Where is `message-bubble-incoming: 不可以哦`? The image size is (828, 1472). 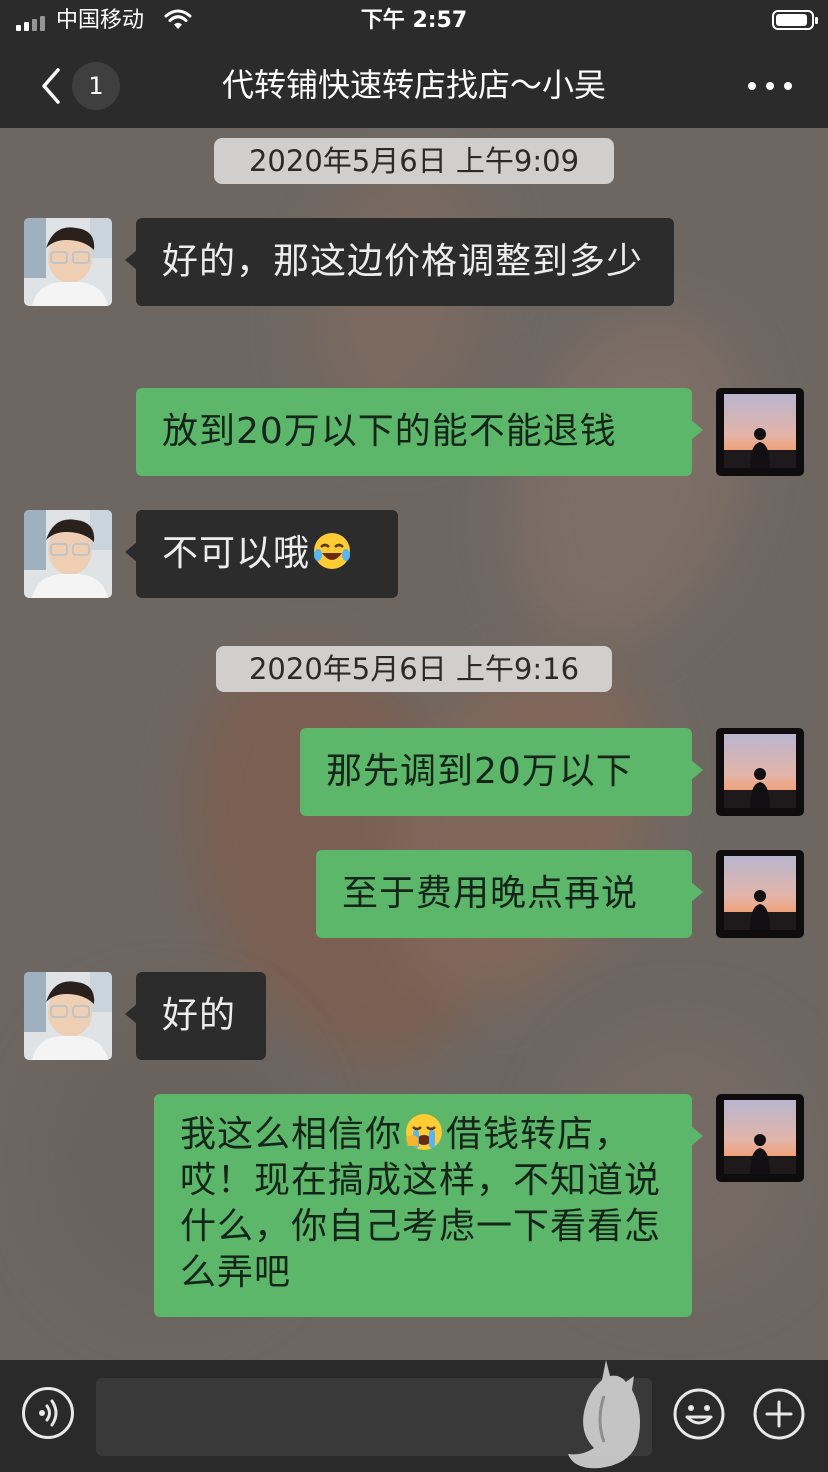 message-bubble-incoming: 不可以哦 is located at coordinates (261, 554).